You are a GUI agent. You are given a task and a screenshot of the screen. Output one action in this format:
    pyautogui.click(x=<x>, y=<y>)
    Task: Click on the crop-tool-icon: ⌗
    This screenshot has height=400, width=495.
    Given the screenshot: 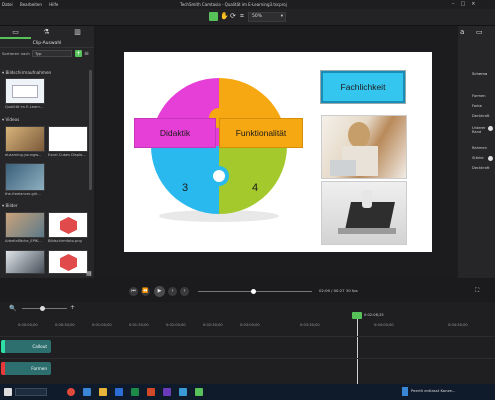 What is the action you would take?
    pyautogui.click(x=242, y=16)
    